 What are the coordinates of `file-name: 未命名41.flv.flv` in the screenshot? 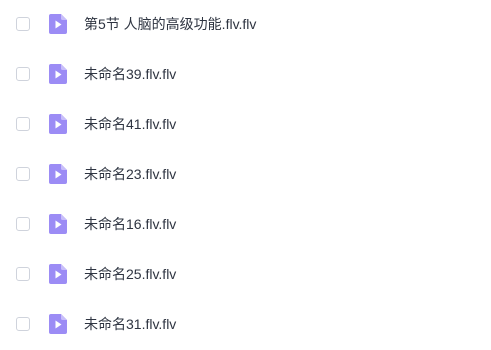 It's located at (130, 124).